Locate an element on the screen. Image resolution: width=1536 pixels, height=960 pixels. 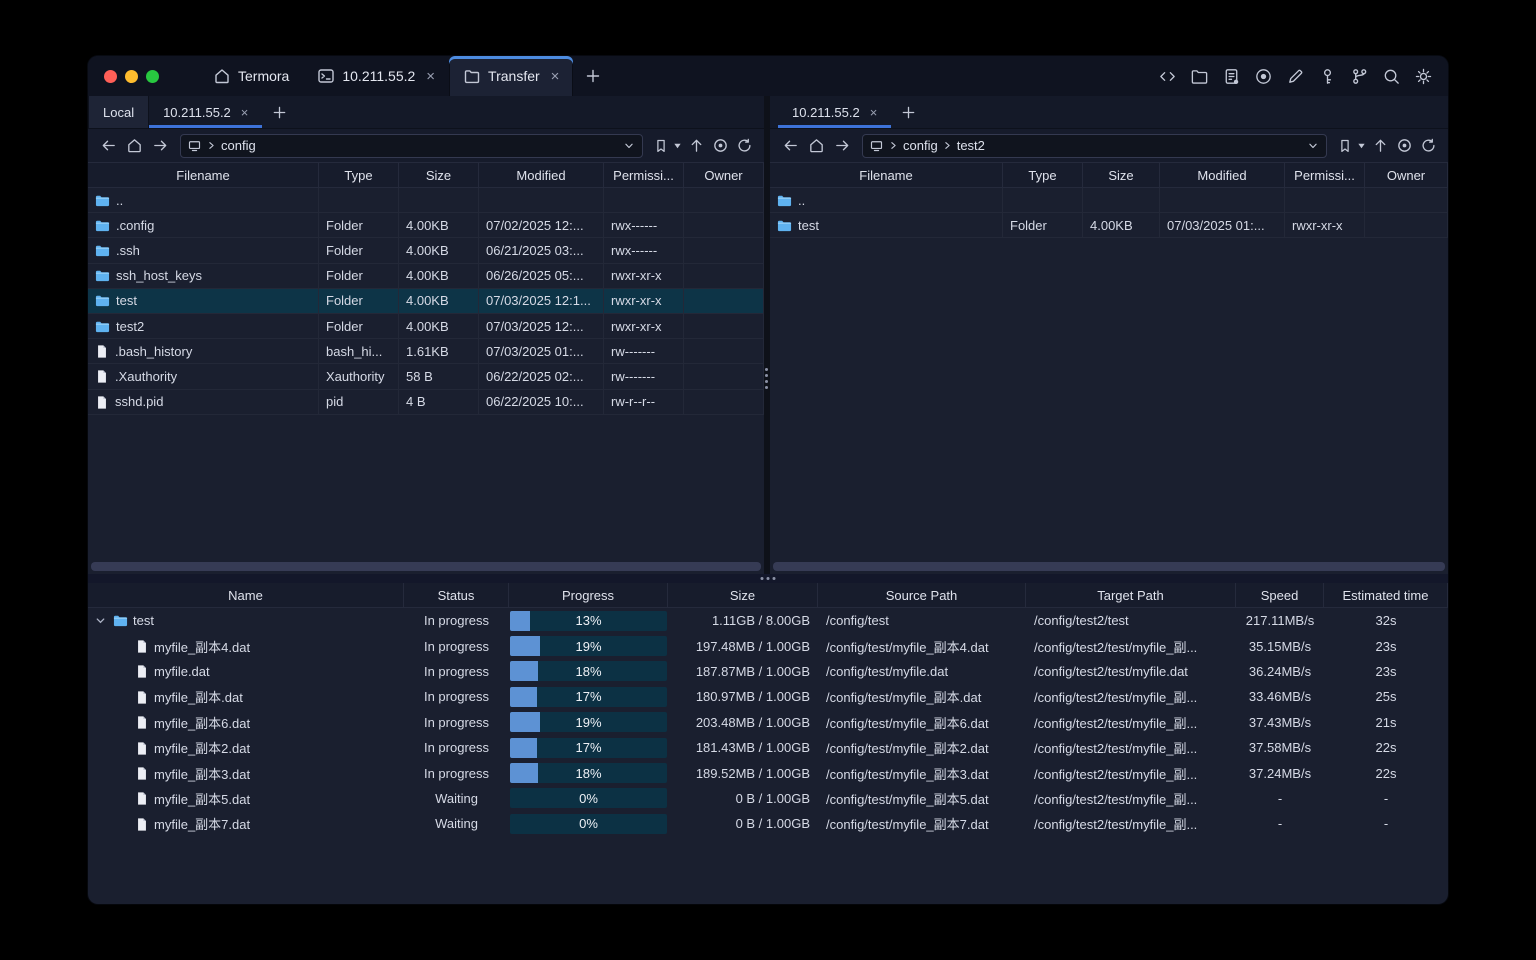
close-window-button is located at coordinates (110, 76).